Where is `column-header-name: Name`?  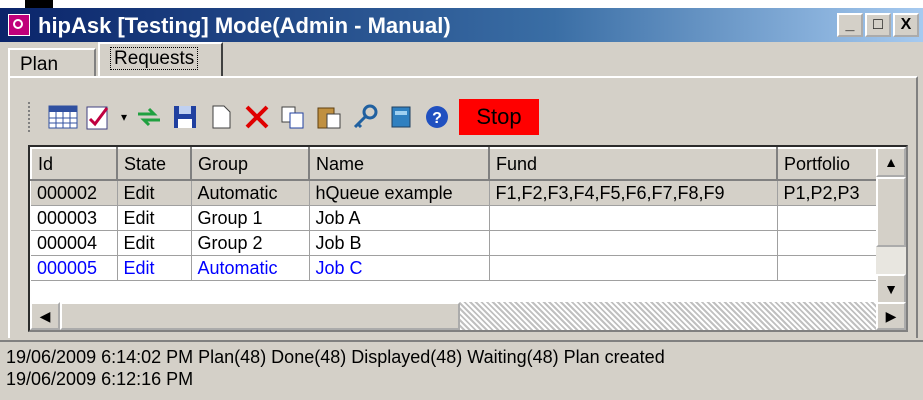 column-header-name: Name is located at coordinates (399, 164).